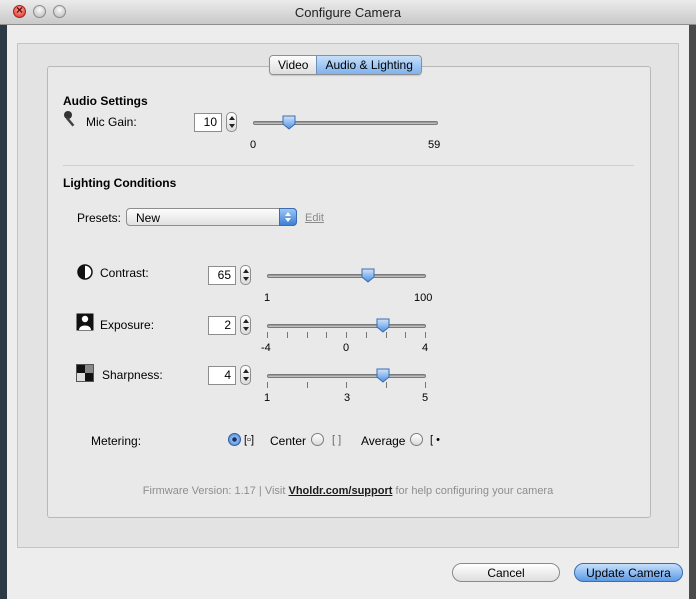 Image resolution: width=696 pixels, height=599 pixels. I want to click on firmware-help-text: for help configuring your camera, so click(473, 491).